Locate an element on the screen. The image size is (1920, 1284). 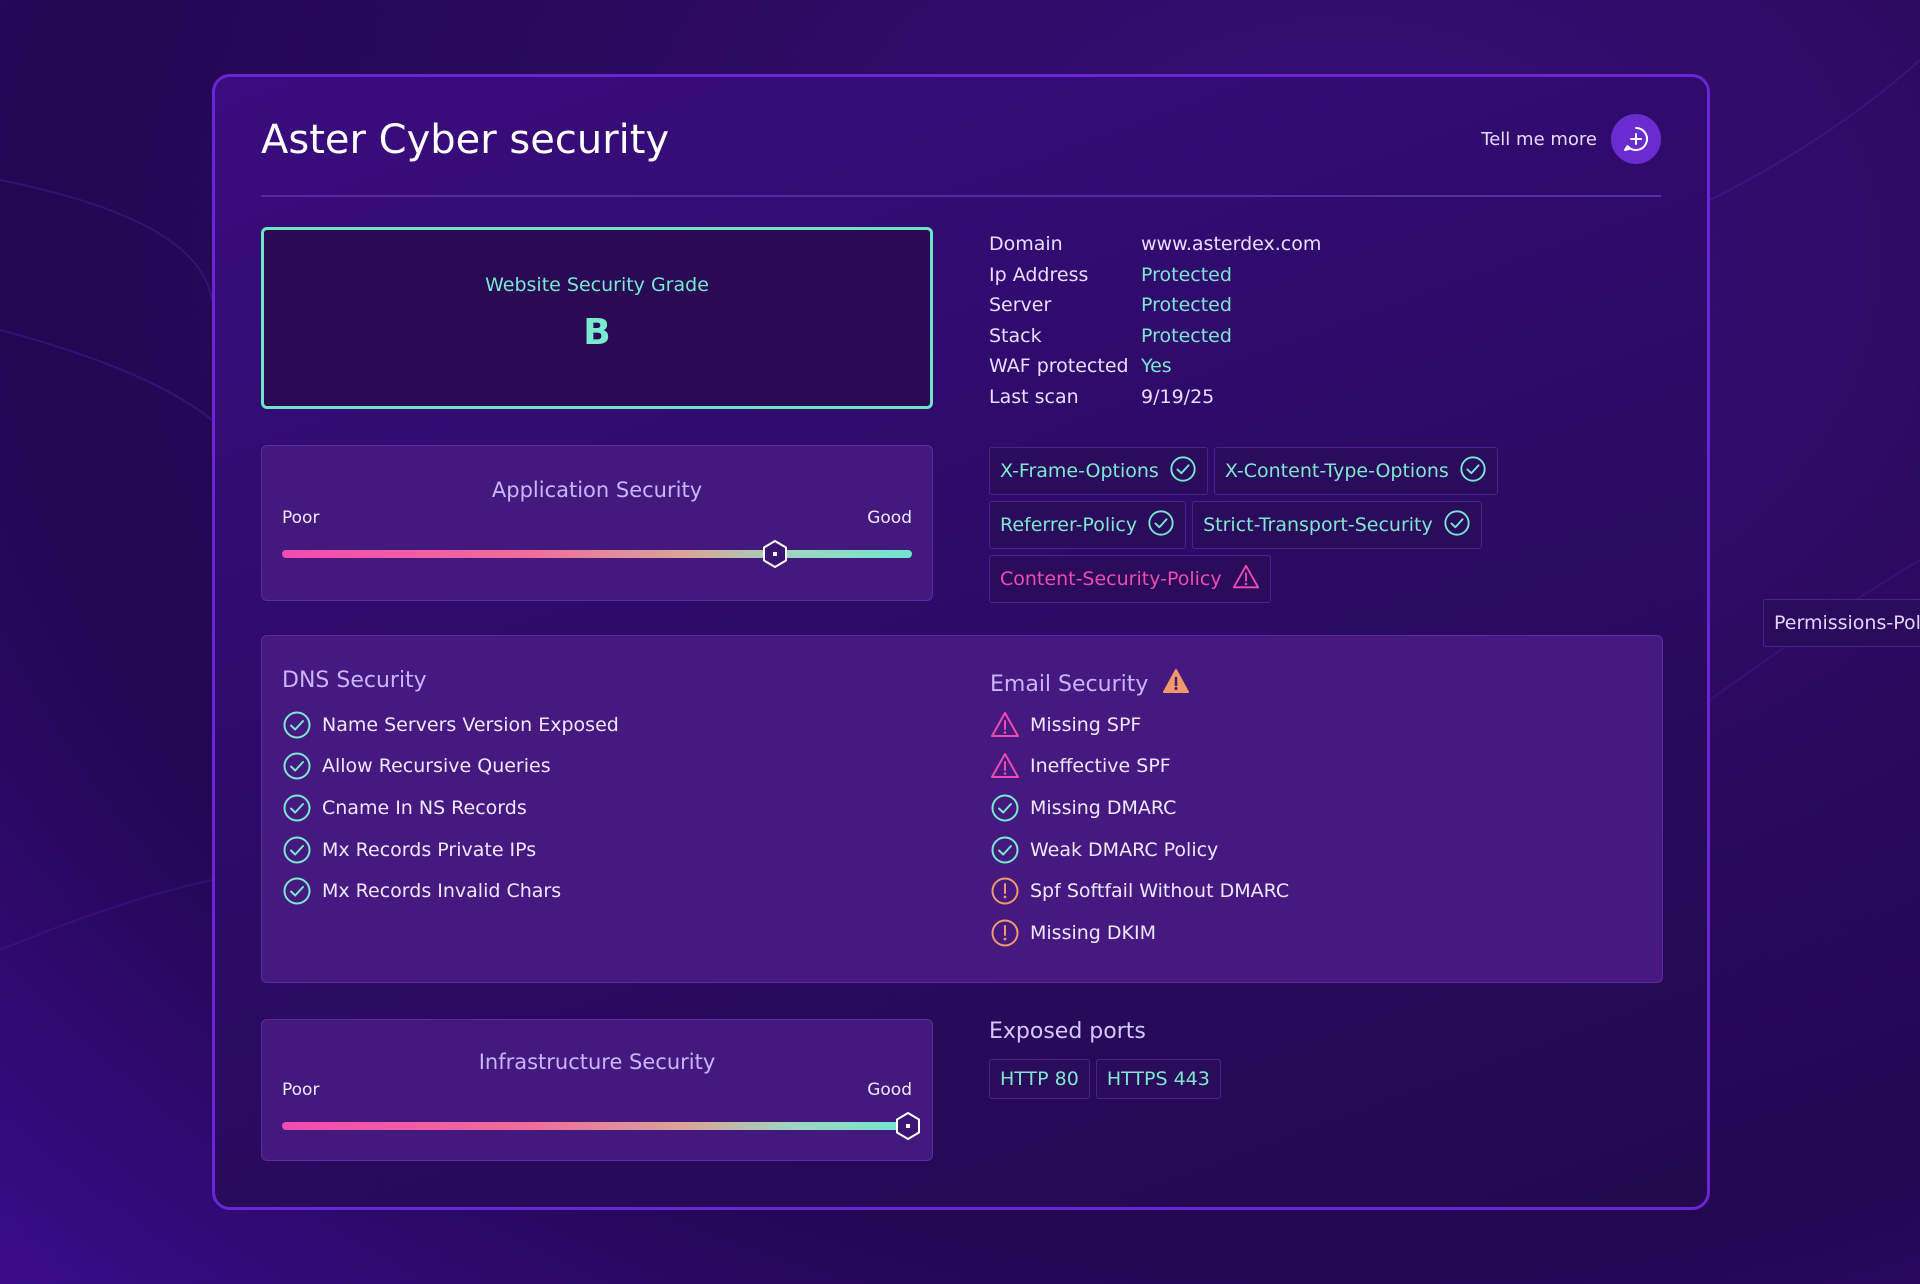
header-tag-x-frame-options: X-Frame-Options is located at coordinates (1098, 471).